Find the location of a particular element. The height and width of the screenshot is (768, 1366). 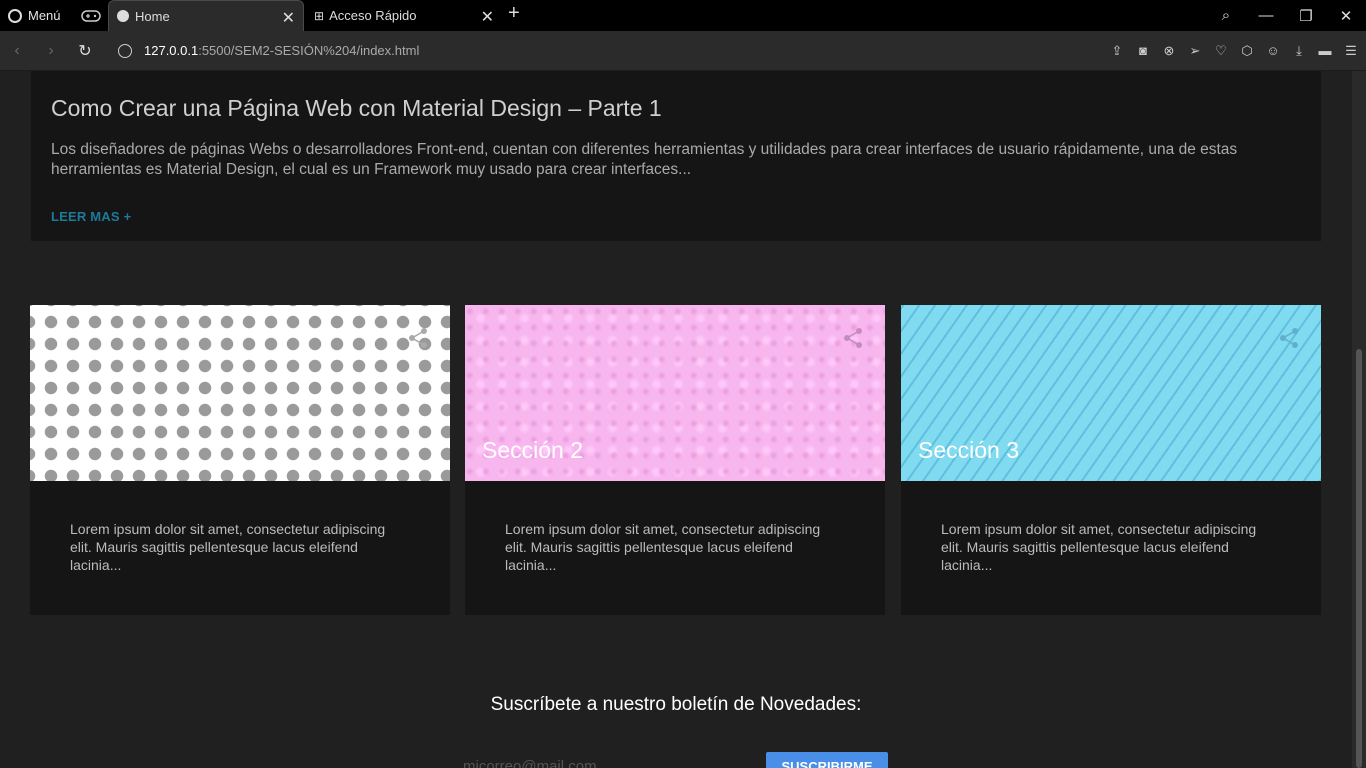

forward-icon: › is located at coordinates (51, 51).